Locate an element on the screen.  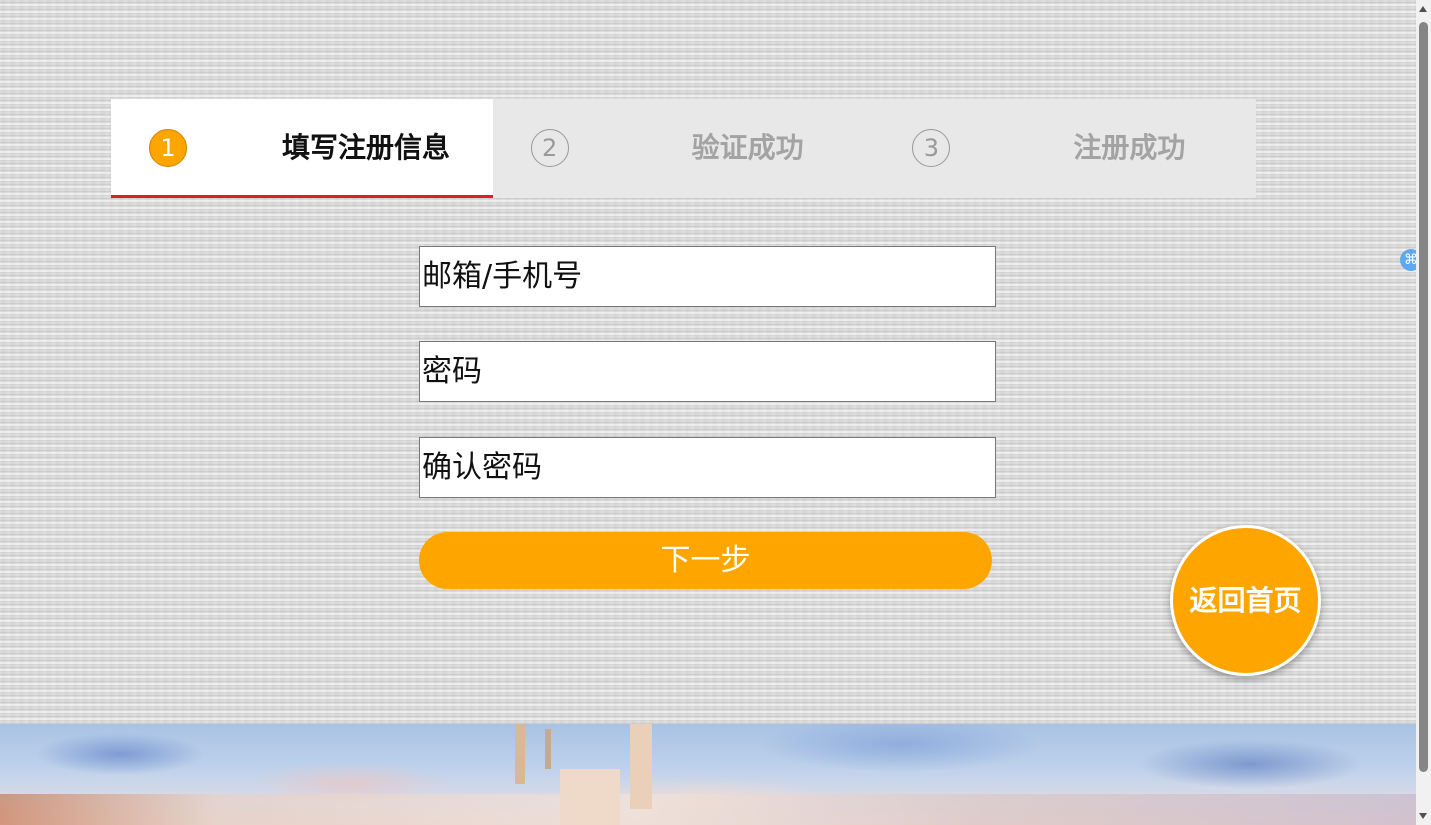
registration-steps: 1 填写注册信息 2 验证成功 3 注册成功 is located at coordinates (683, 148).